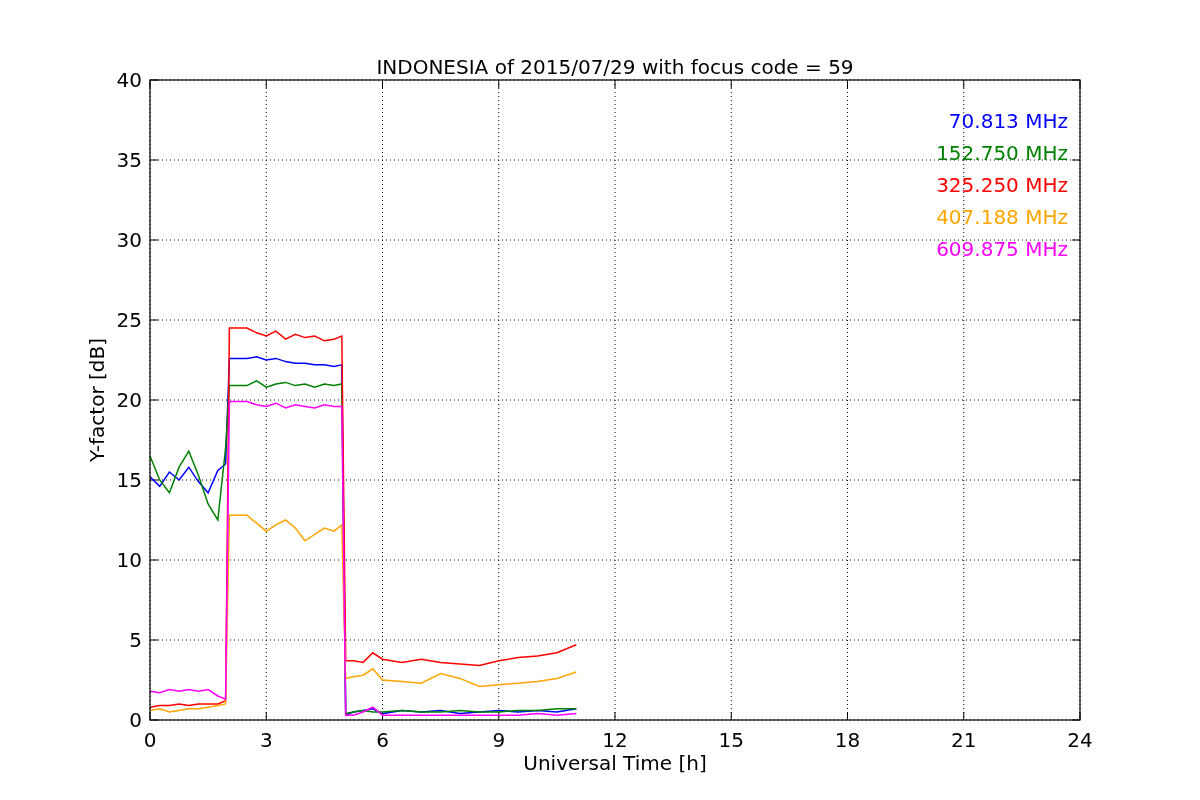 This screenshot has width=1200, height=800. Describe the element at coordinates (1002, 153) in the screenshot. I see `legend-label: 152.750 MHz` at that location.